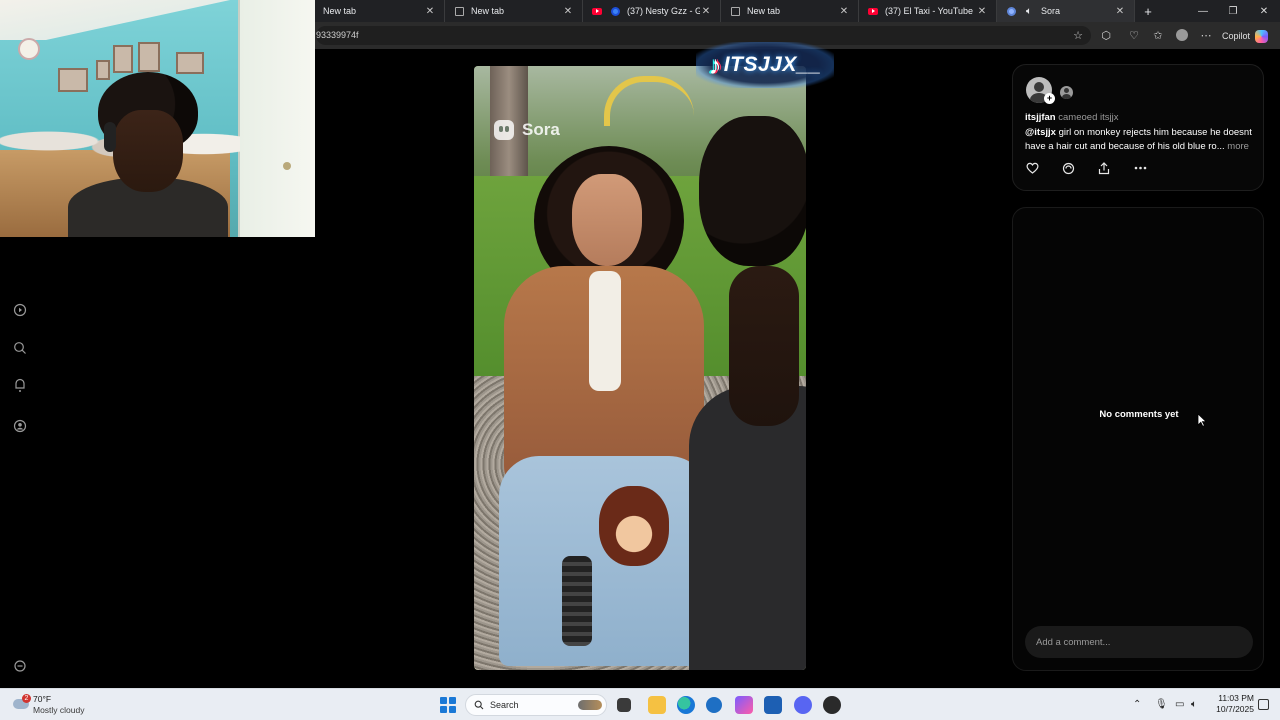 The width and height of the screenshot is (1280, 720). I want to click on search-icon, so click(20, 348).